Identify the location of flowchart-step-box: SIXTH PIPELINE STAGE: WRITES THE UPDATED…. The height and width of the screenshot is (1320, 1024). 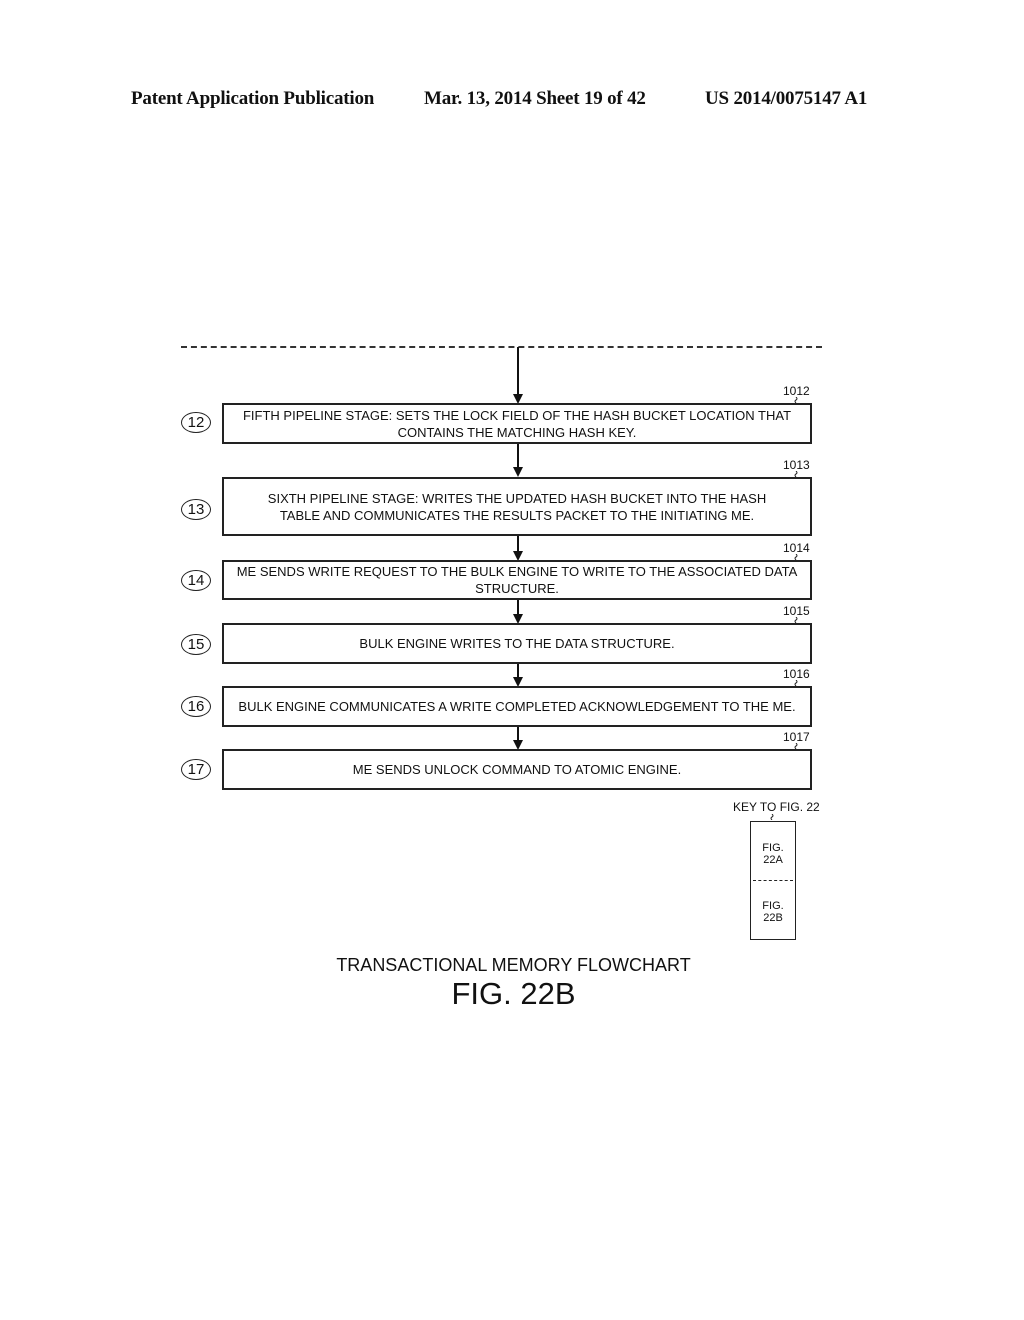
(517, 506).